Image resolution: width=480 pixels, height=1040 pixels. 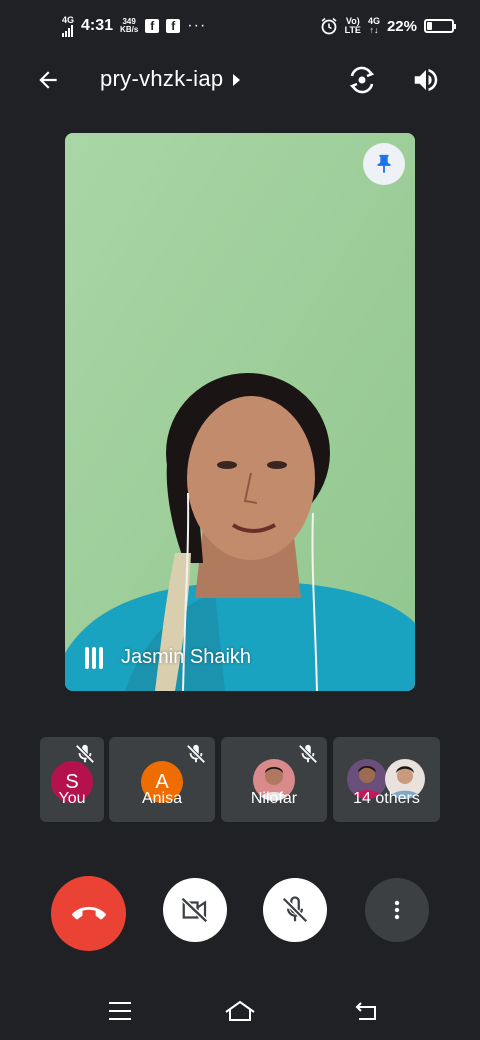 What do you see at coordinates (386, 779) in the screenshot?
I see `participant-tile-others: 14 others` at bounding box center [386, 779].